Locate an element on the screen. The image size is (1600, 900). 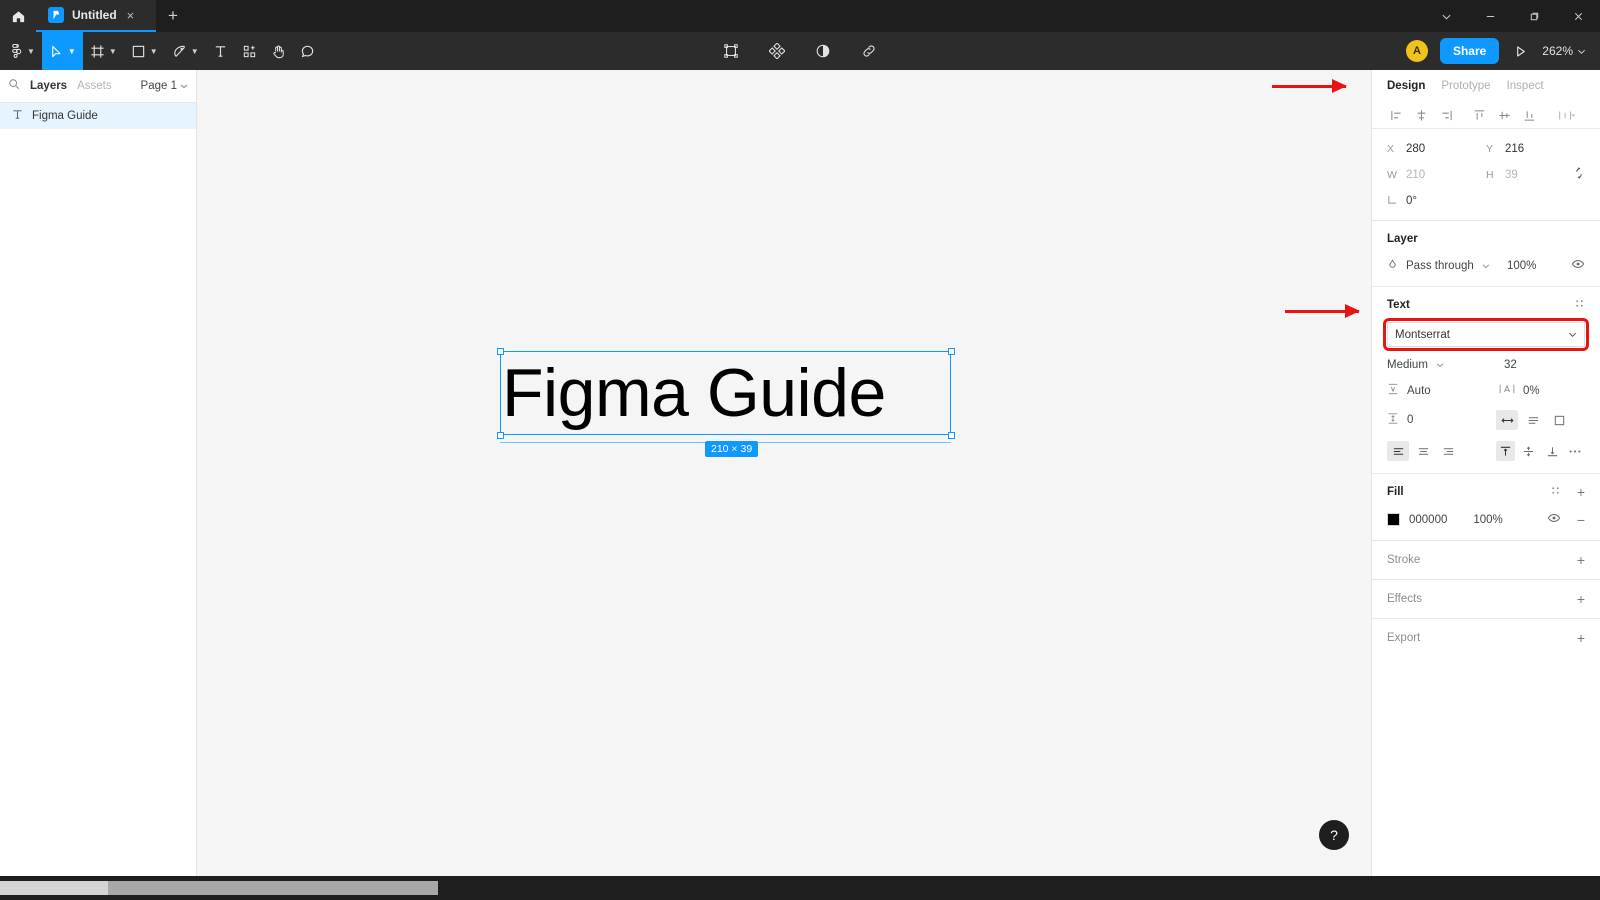
fill-row-actions: − is located at coordinates (1566, 519).